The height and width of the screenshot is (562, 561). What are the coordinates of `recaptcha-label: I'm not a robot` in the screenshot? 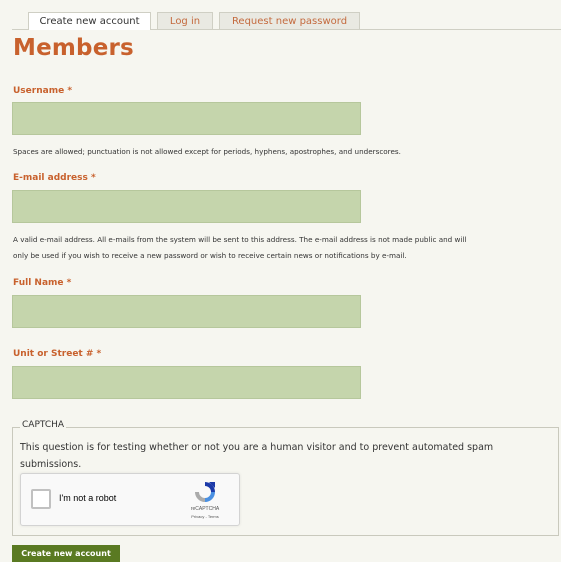 It's located at (88, 498).